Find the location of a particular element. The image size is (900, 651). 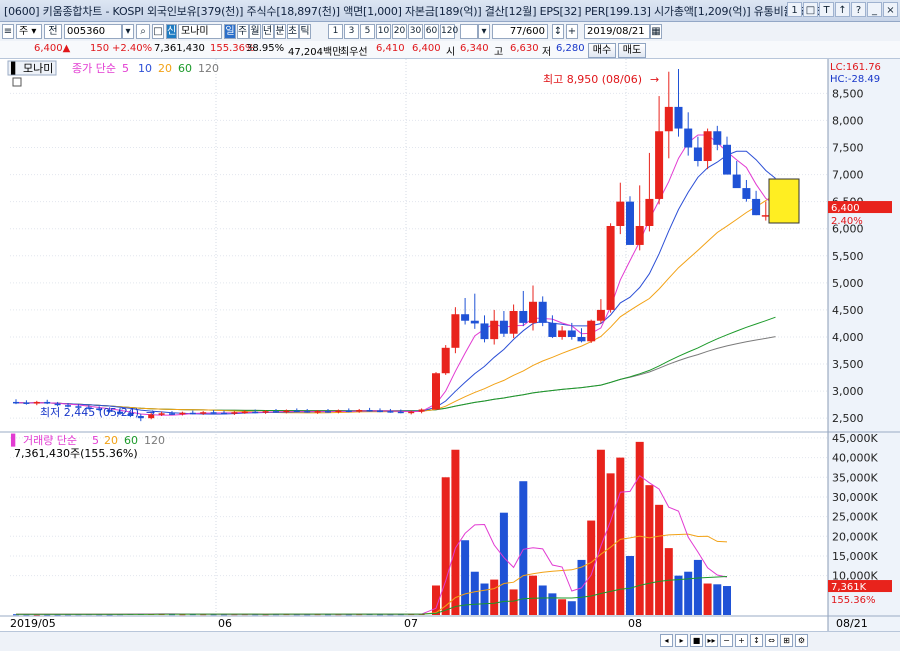

vol-tick-6: 40,000K is located at coordinates (855, 458).